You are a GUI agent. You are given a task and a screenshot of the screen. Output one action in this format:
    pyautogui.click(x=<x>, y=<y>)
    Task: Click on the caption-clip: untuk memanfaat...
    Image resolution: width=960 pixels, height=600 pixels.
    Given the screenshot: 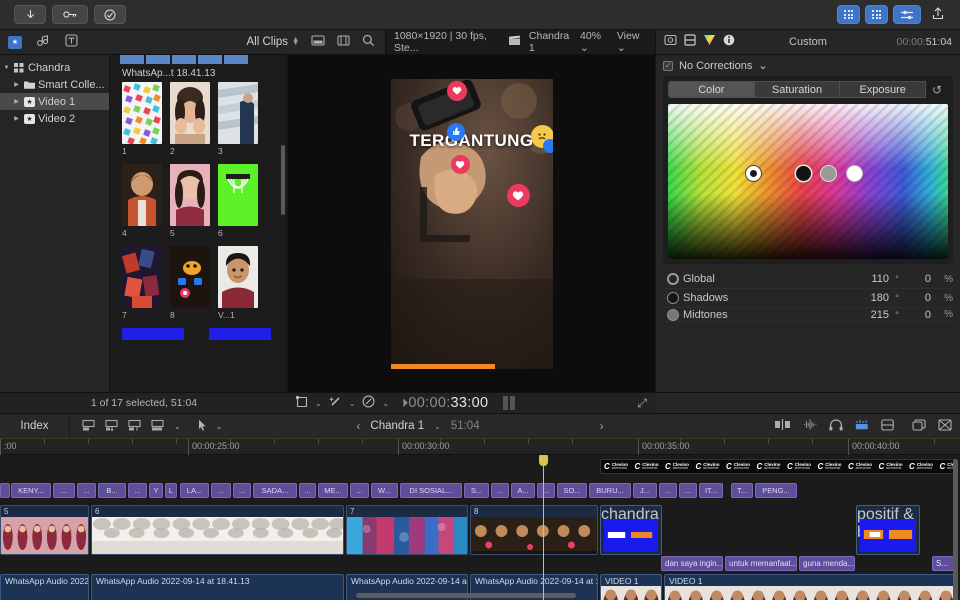 What is the action you would take?
    pyautogui.click(x=761, y=563)
    